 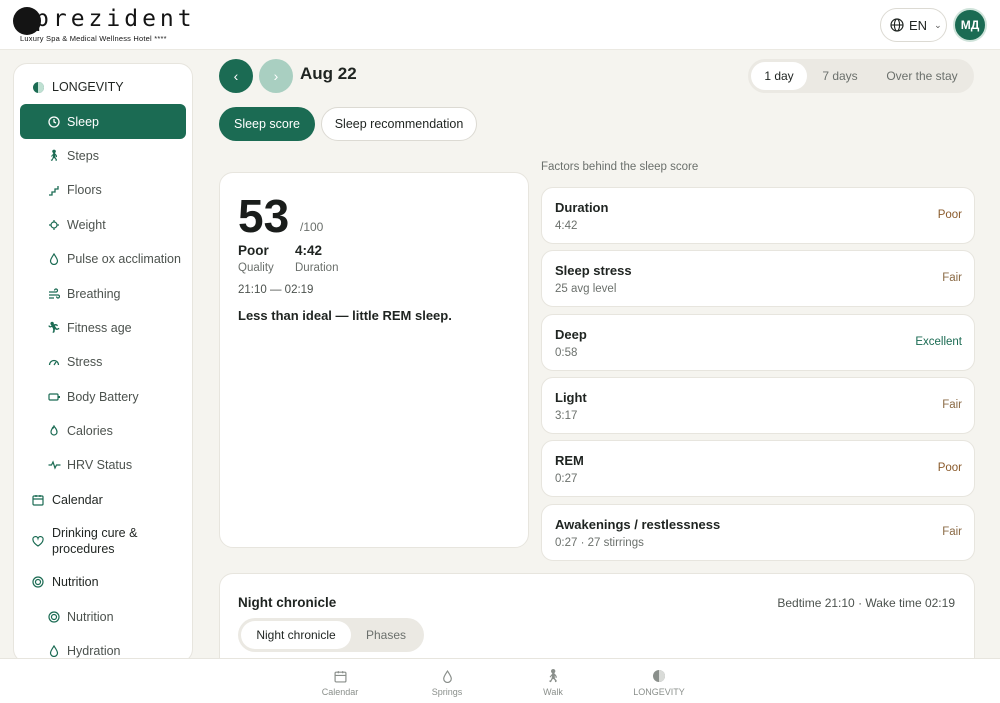 I want to click on bottom-nav-label: Walk, so click(x=553, y=692).